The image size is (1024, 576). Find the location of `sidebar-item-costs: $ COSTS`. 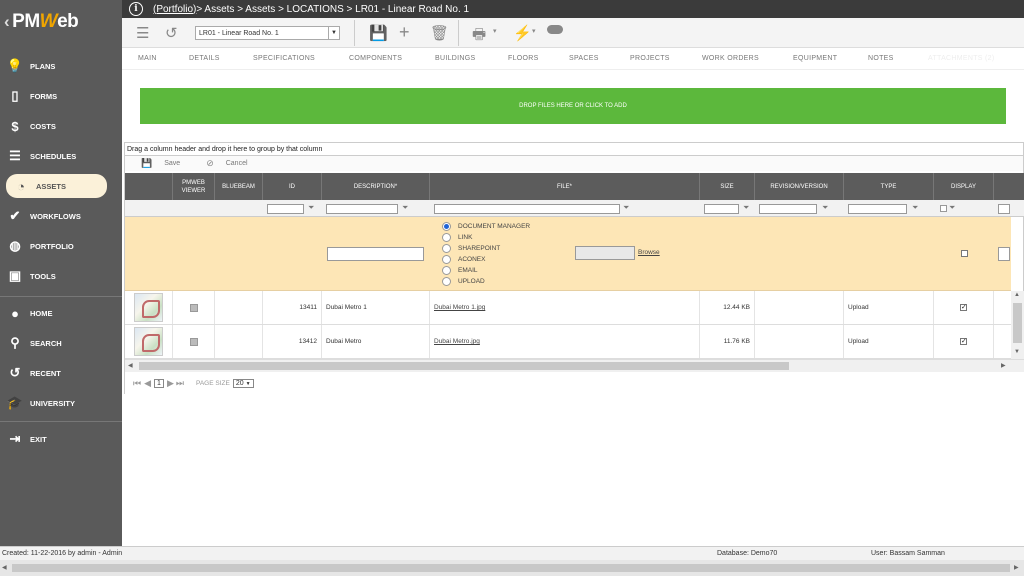

sidebar-item-costs: $ COSTS is located at coordinates (61, 126).